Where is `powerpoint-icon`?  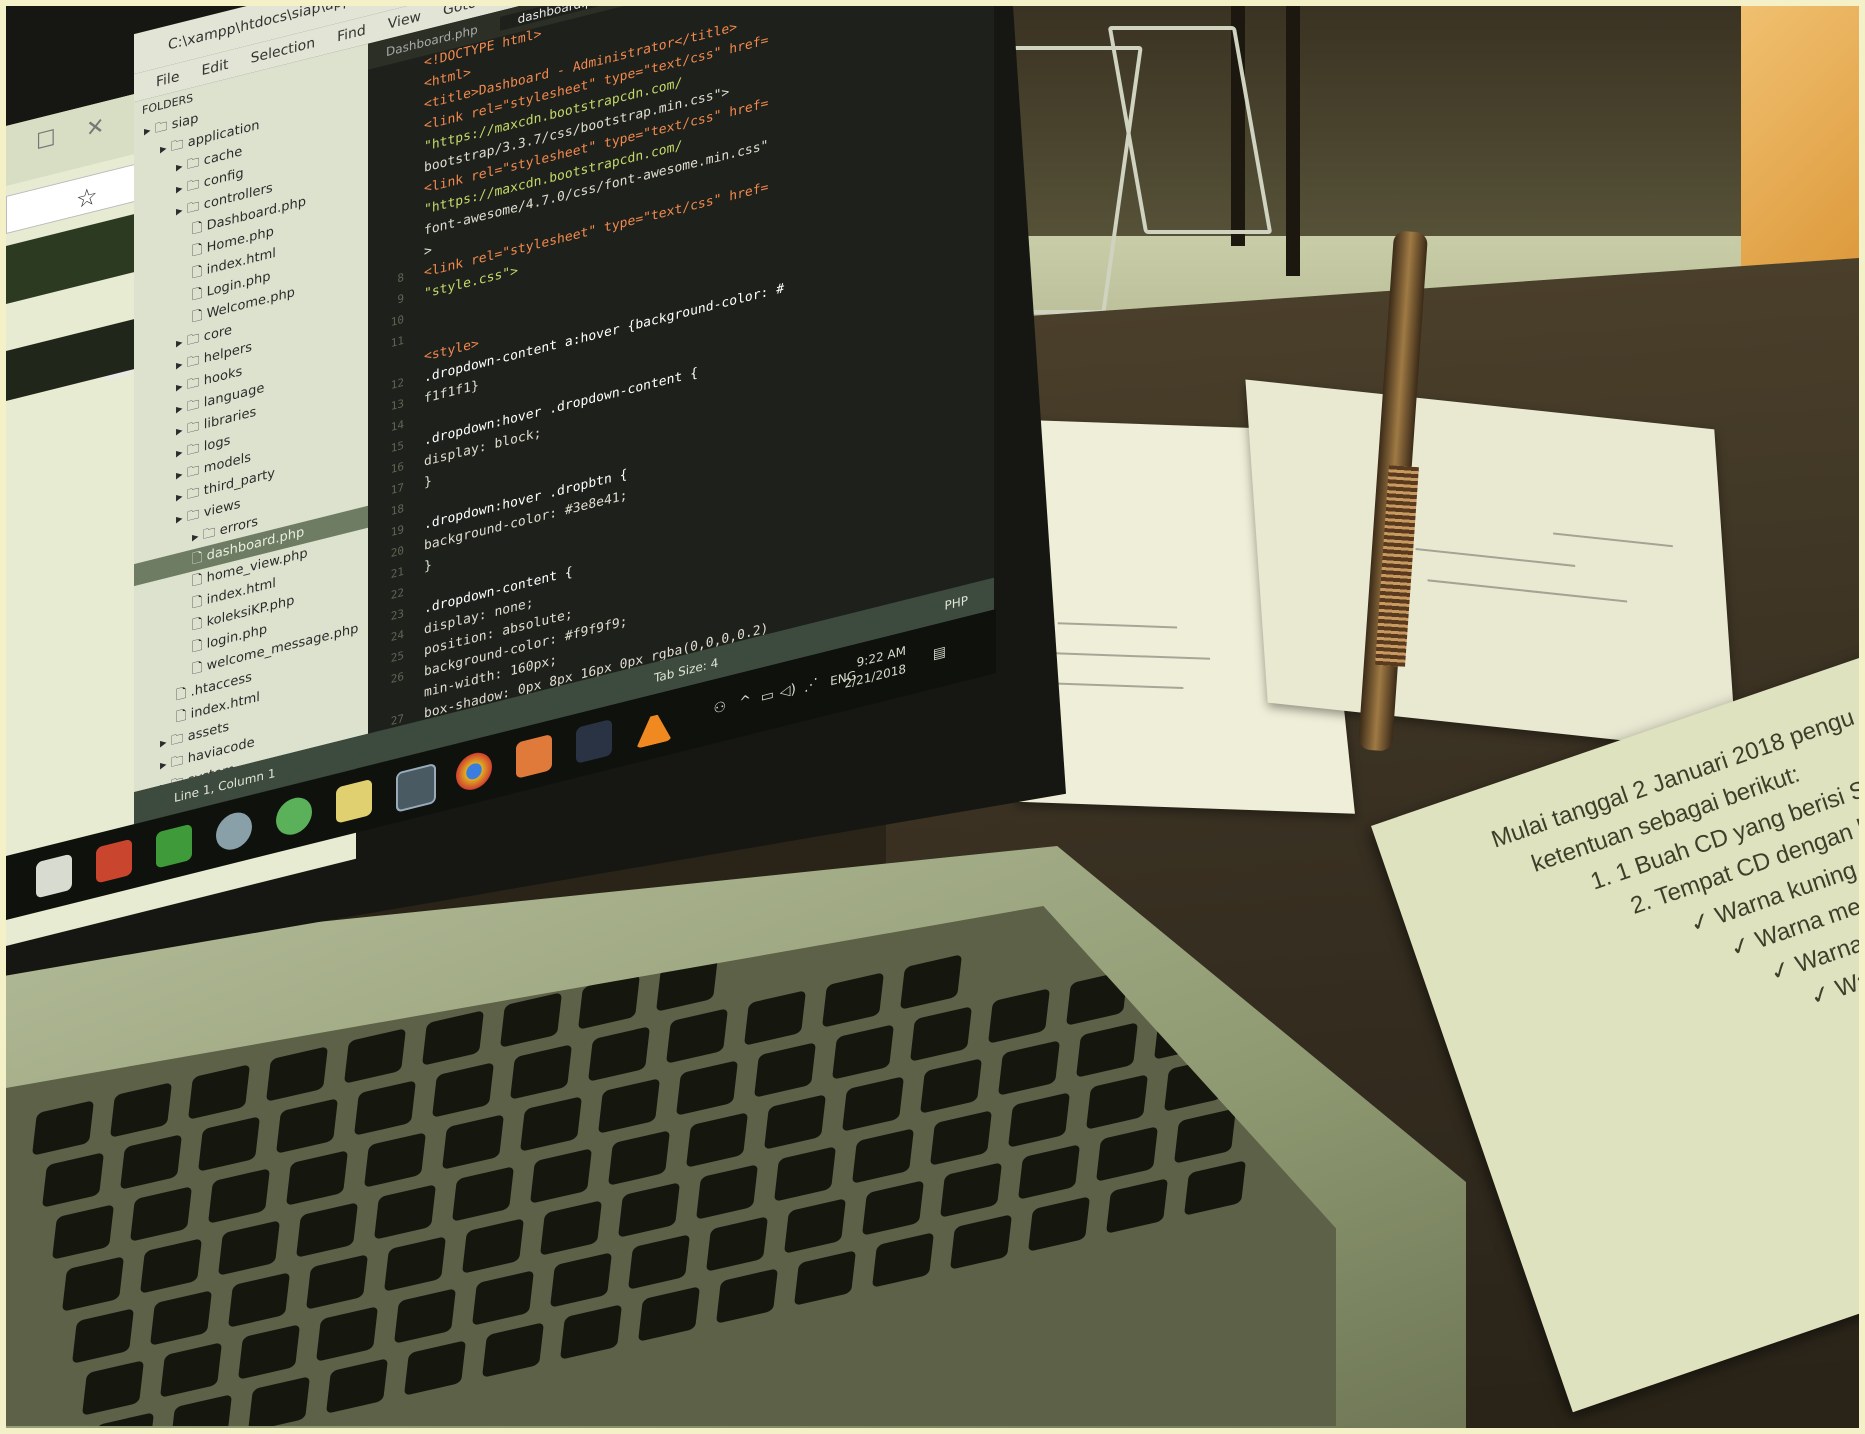
powerpoint-icon is located at coordinates (114, 861).